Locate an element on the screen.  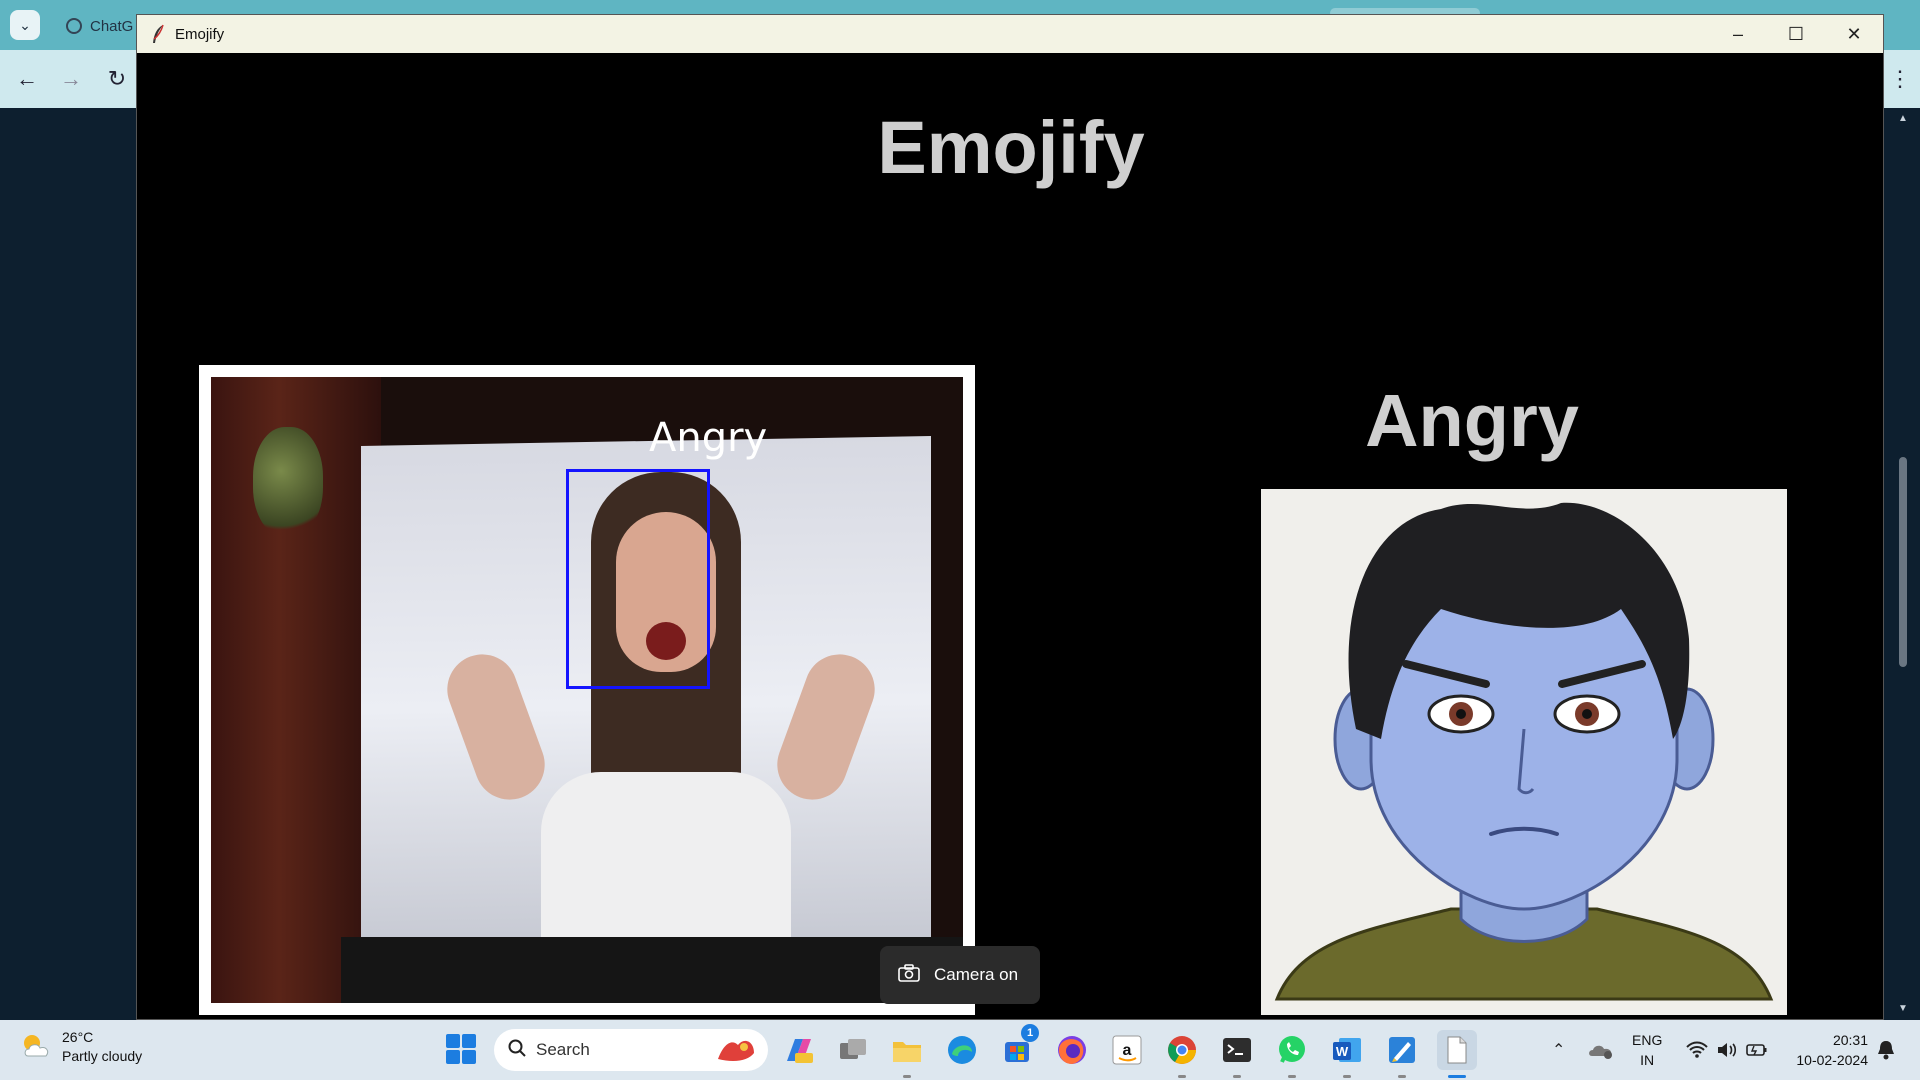
arrow-right-icon: → is located at coordinates (71, 78).